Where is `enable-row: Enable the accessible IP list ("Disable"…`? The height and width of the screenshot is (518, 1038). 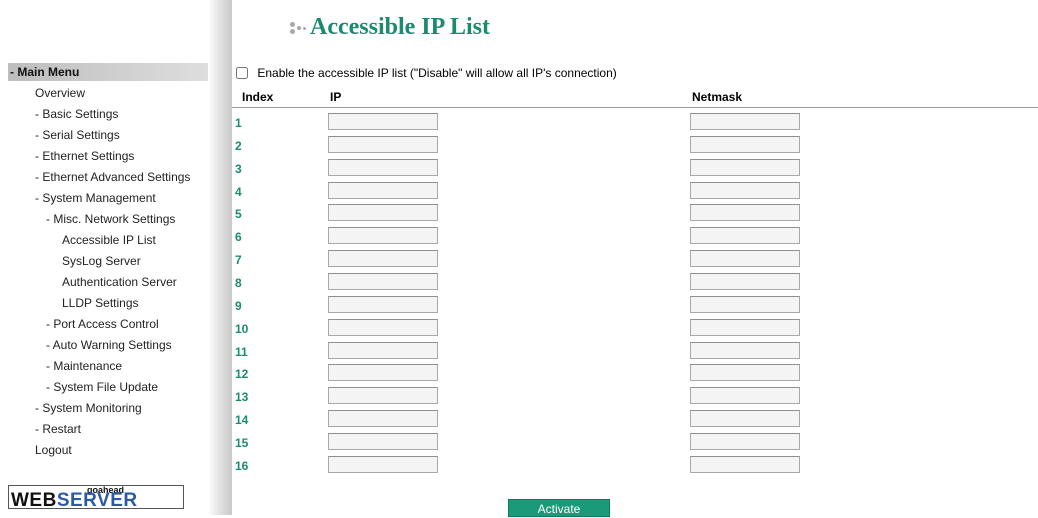 enable-row: Enable the accessible IP list ("Disable"… is located at coordinates (426, 73).